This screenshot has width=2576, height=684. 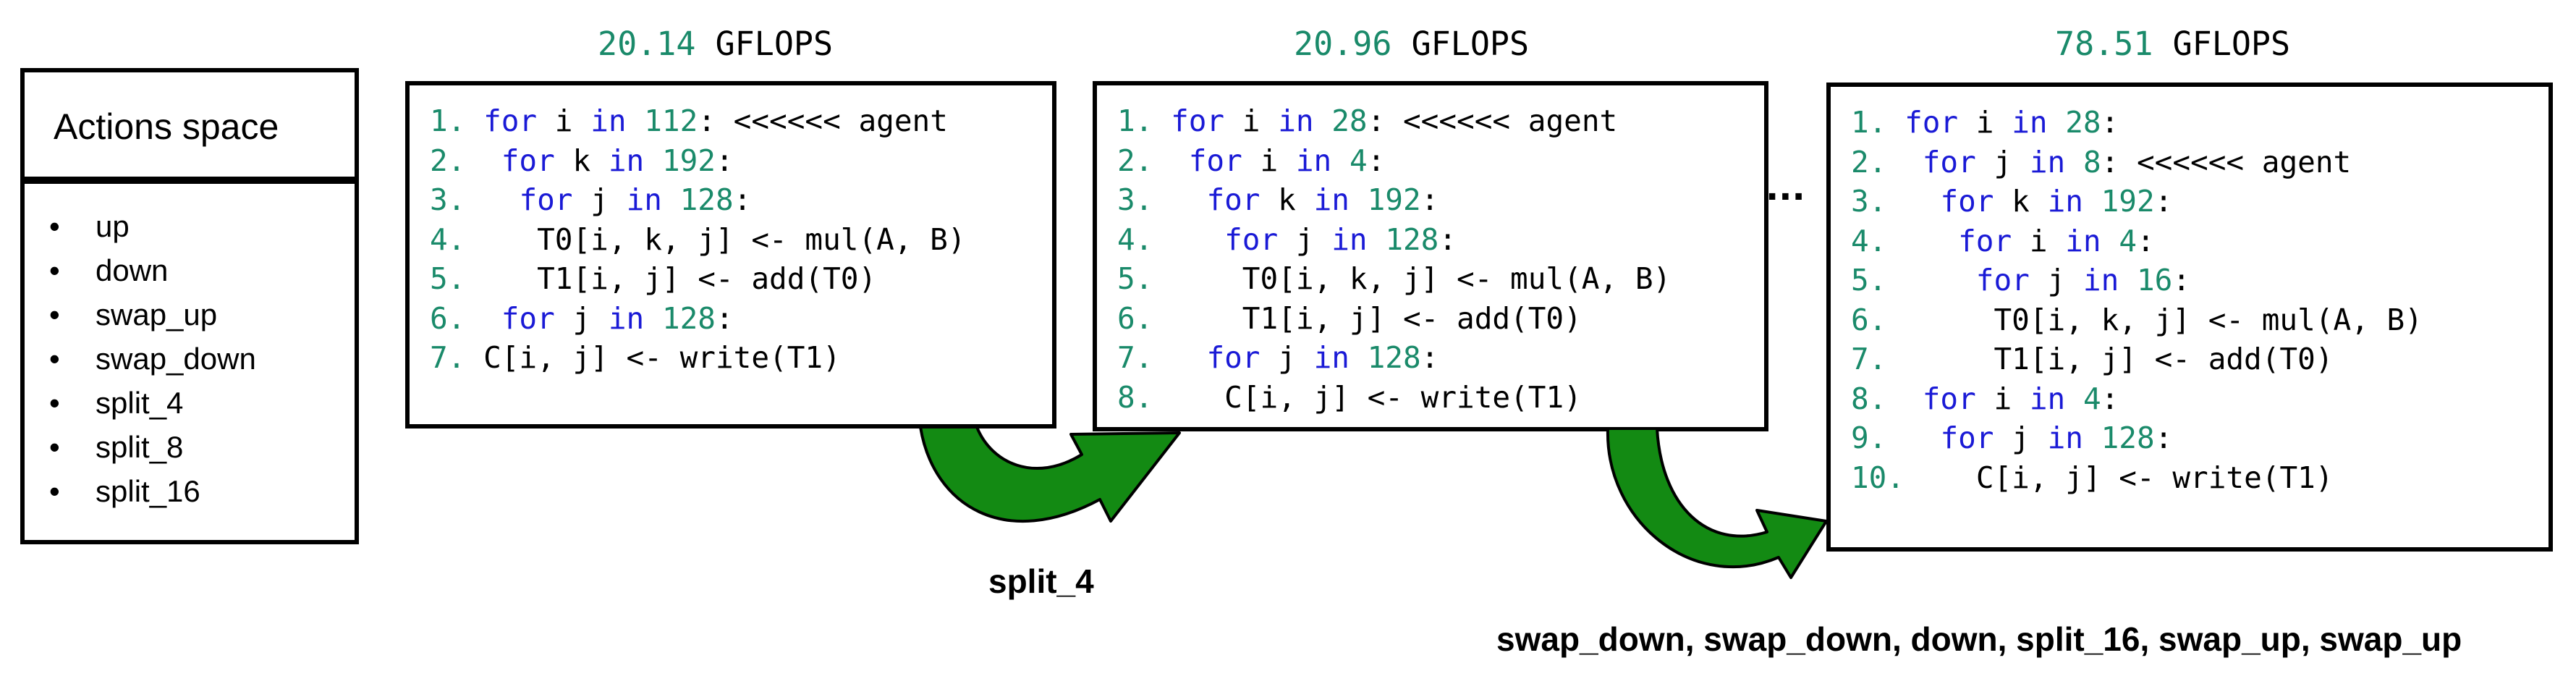 I want to click on transition-arrows, so click(x=1373, y=502).